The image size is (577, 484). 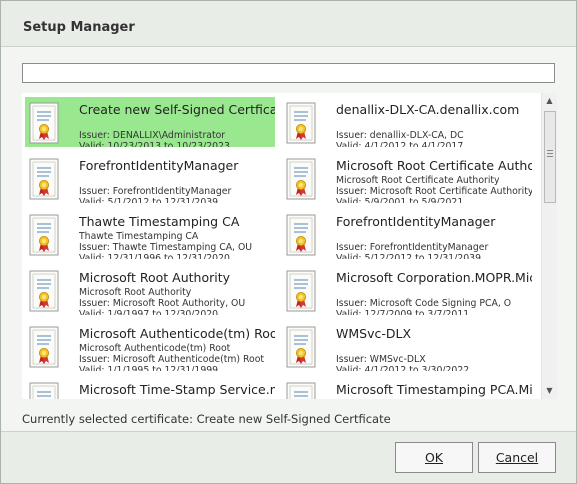 I want to click on certificate-title: Microsoft Root Certificate Authority, so click(x=434, y=165).